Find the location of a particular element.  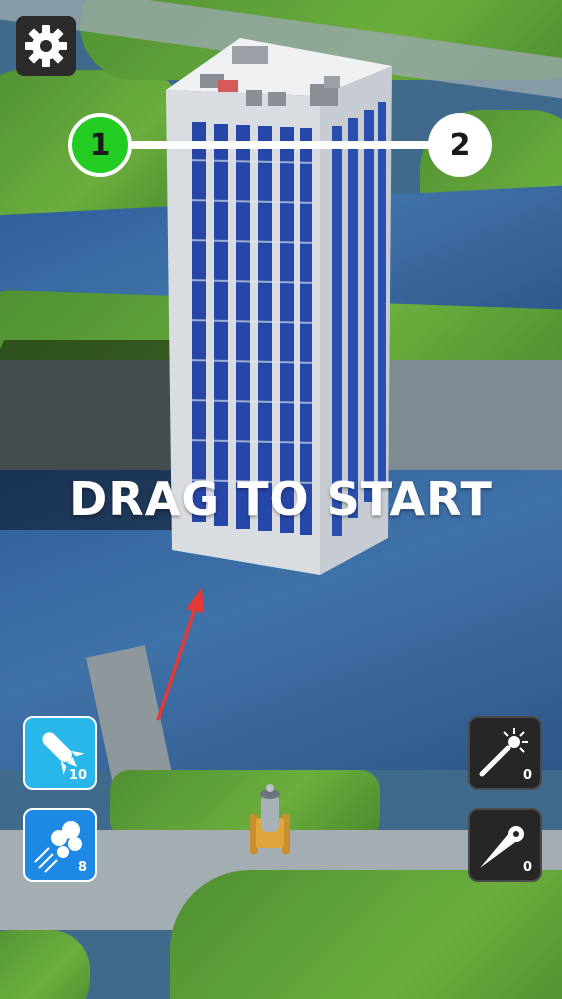

cluster-shot-count: 8 is located at coordinates (82, 867).